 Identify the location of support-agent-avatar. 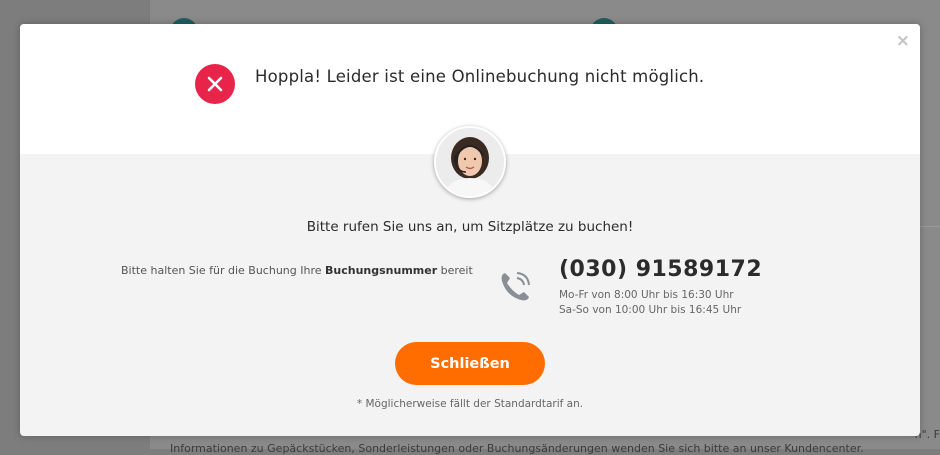
(470, 162).